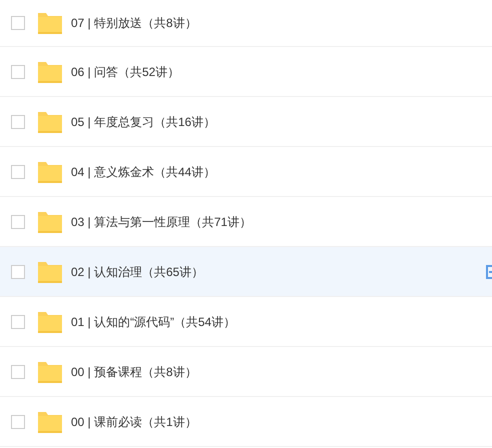  Describe the element at coordinates (134, 371) in the screenshot. I see `folder-name: 00 | 预备课程（共8讲）` at that location.